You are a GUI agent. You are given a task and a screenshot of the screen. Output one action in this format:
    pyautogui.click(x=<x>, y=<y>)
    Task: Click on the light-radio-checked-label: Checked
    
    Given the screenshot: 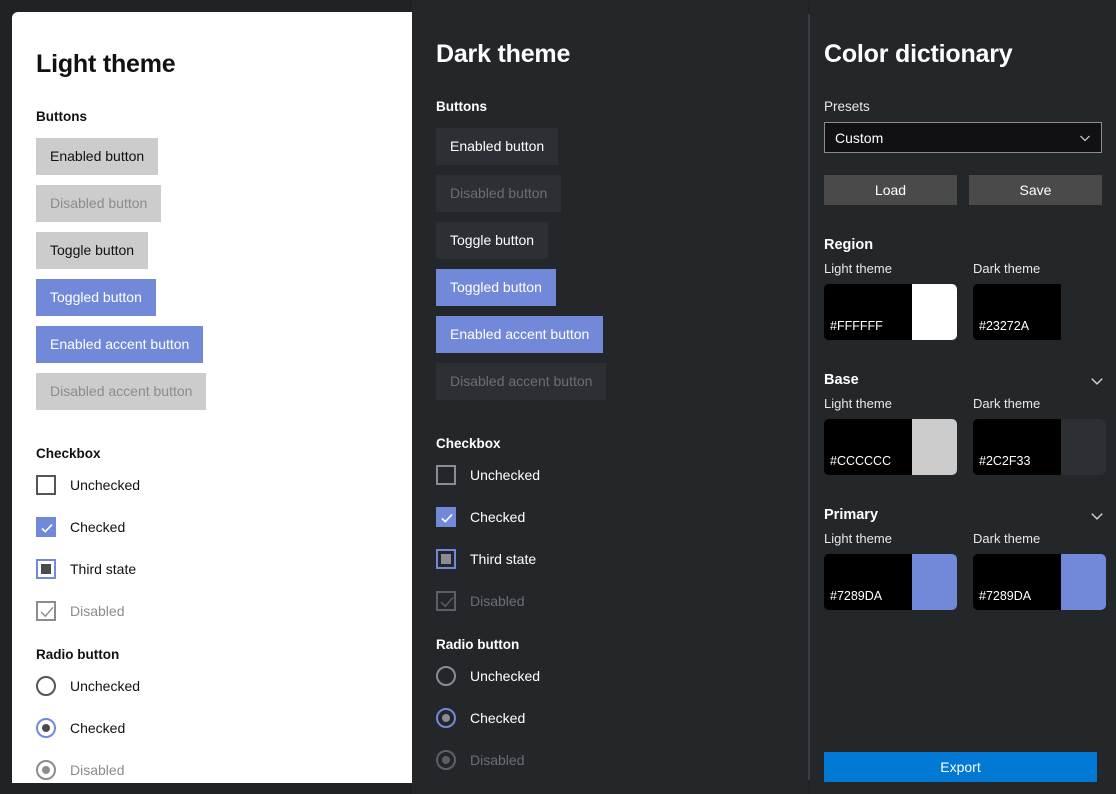 What is the action you would take?
    pyautogui.click(x=98, y=728)
    